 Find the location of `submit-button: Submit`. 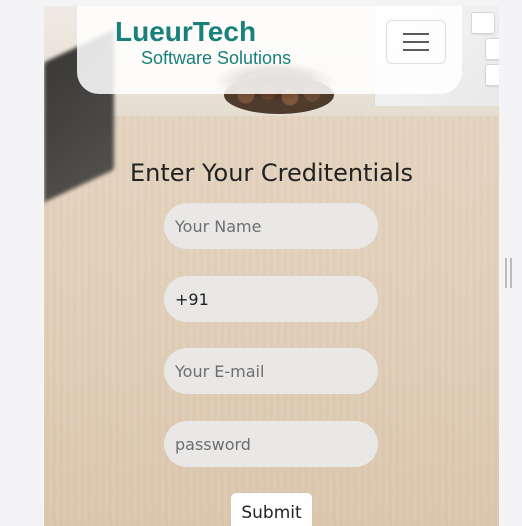

submit-button: Submit is located at coordinates (271, 509).